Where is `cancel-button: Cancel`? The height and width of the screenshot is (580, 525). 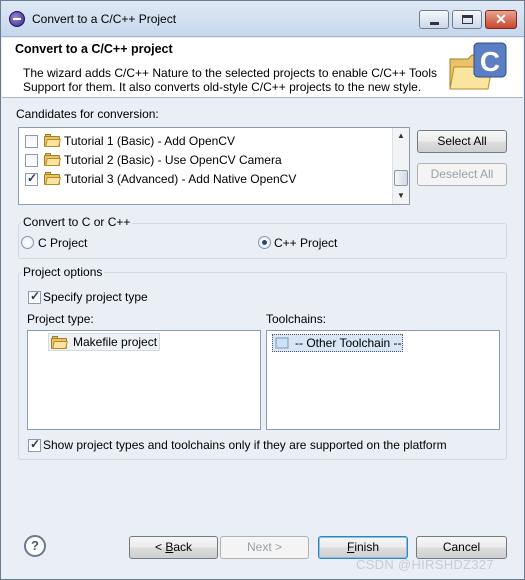
cancel-button: Cancel is located at coordinates (461, 547).